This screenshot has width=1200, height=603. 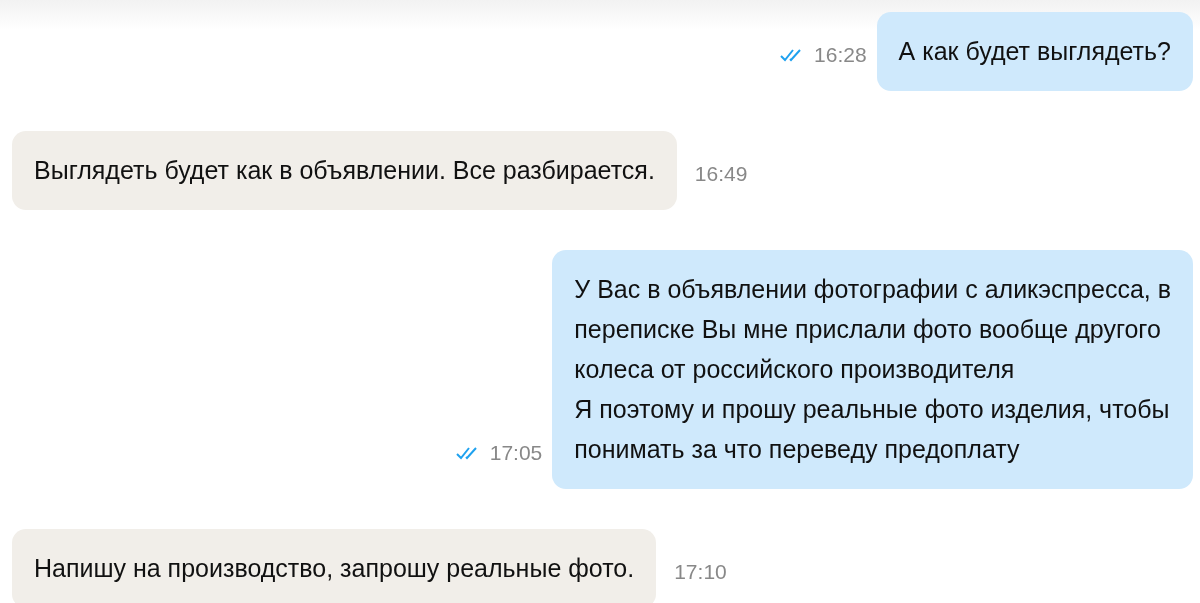 What do you see at coordinates (344, 170) in the screenshot?
I see `received-message: Выглядеть будет как в объявлении. Все разбирается.` at bounding box center [344, 170].